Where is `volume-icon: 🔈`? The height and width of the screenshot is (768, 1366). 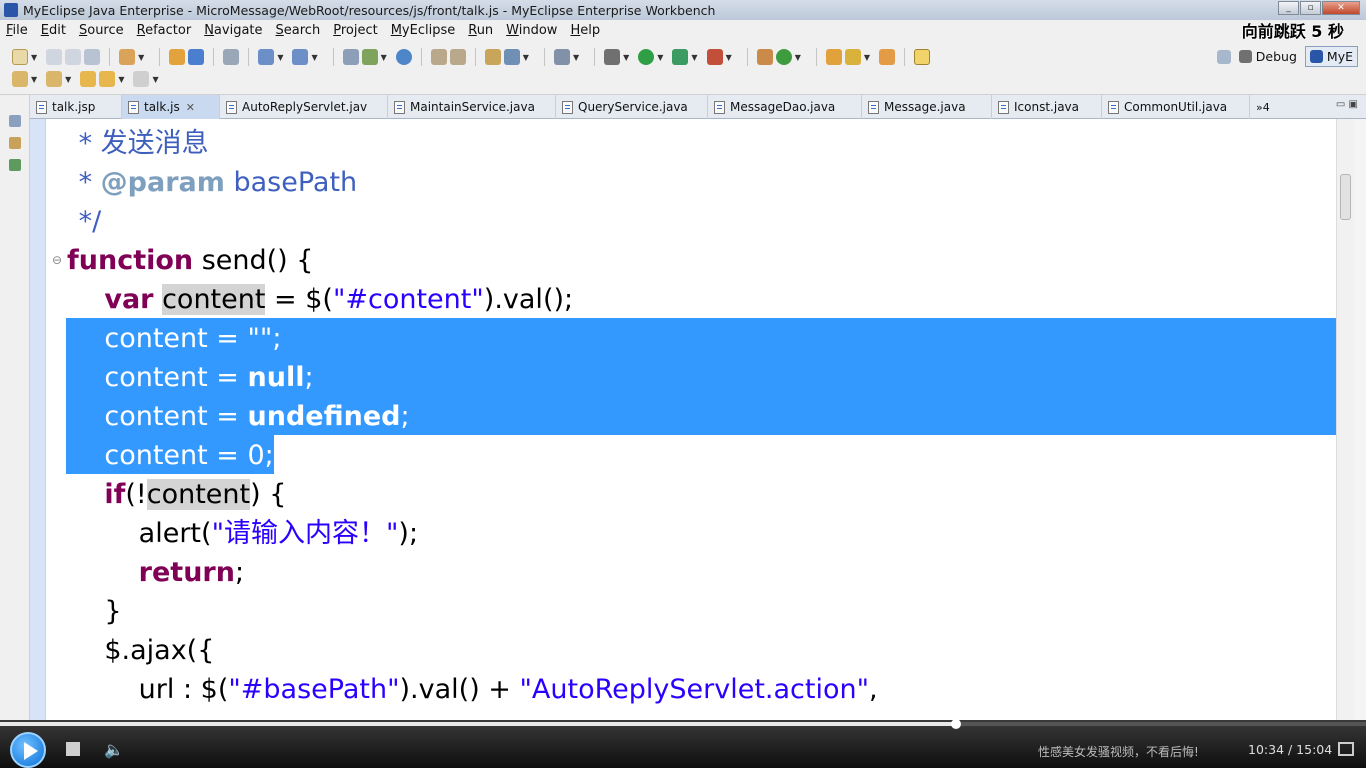 volume-icon: 🔈 is located at coordinates (114, 749).